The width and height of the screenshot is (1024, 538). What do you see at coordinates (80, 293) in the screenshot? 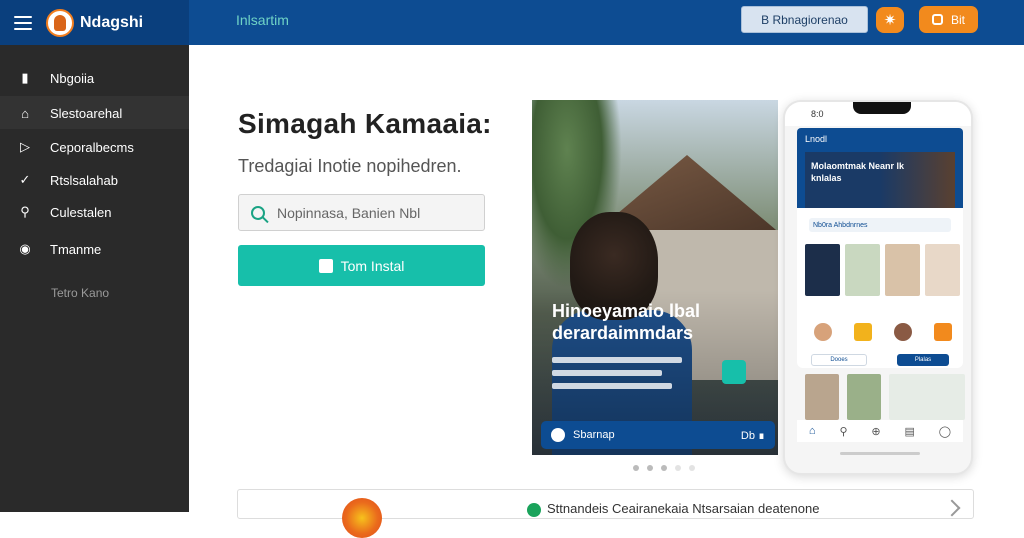
I see `sidebar-footer: Tetro Kano` at bounding box center [80, 293].